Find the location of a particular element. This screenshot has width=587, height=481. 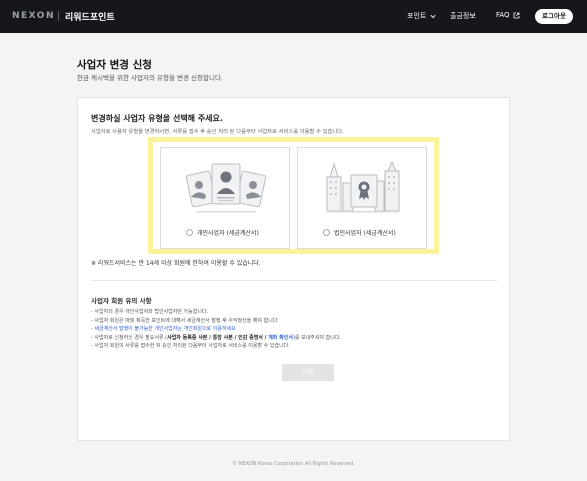

option-personal-business: 개인사업자 (세금계산서) is located at coordinates (225, 198).